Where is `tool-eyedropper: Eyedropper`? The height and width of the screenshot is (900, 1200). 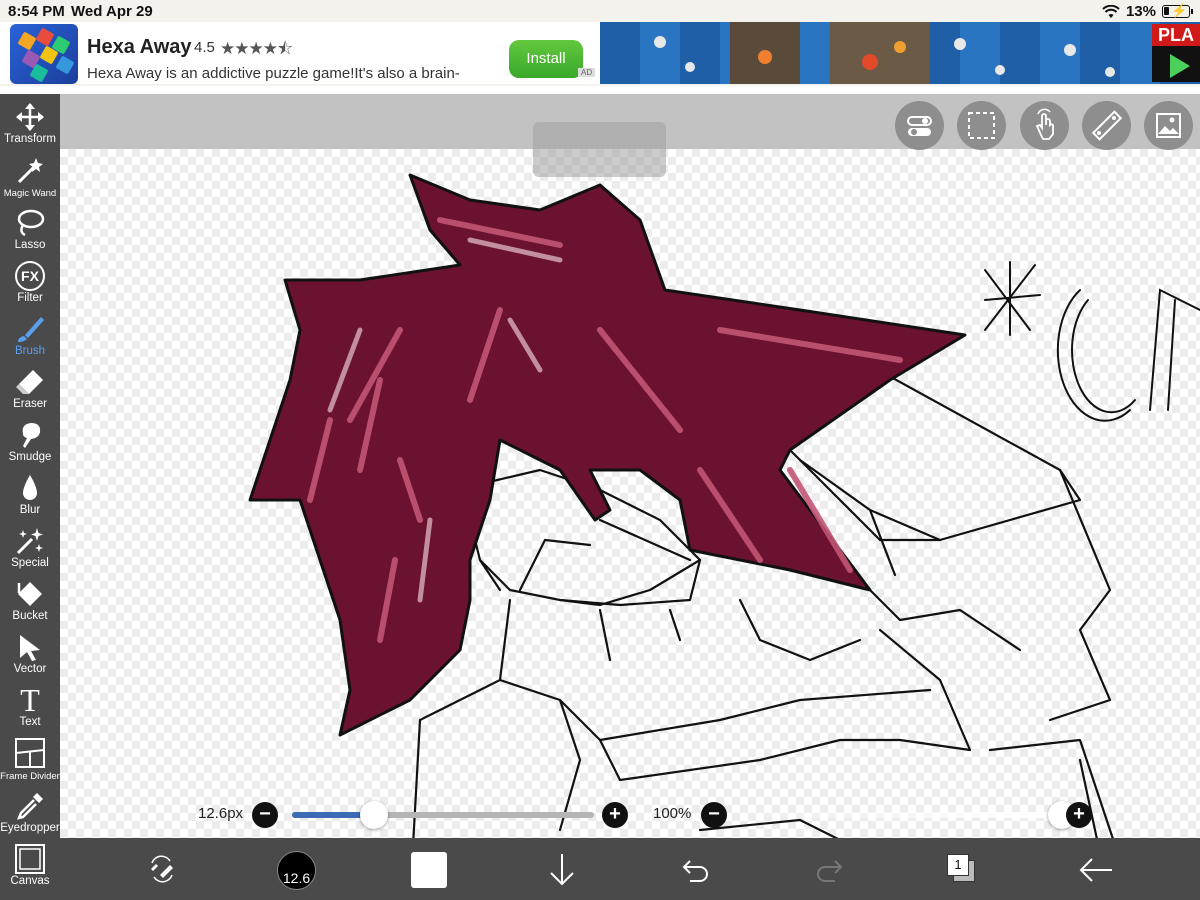 tool-eyedropper: Eyedropper is located at coordinates (30, 811).